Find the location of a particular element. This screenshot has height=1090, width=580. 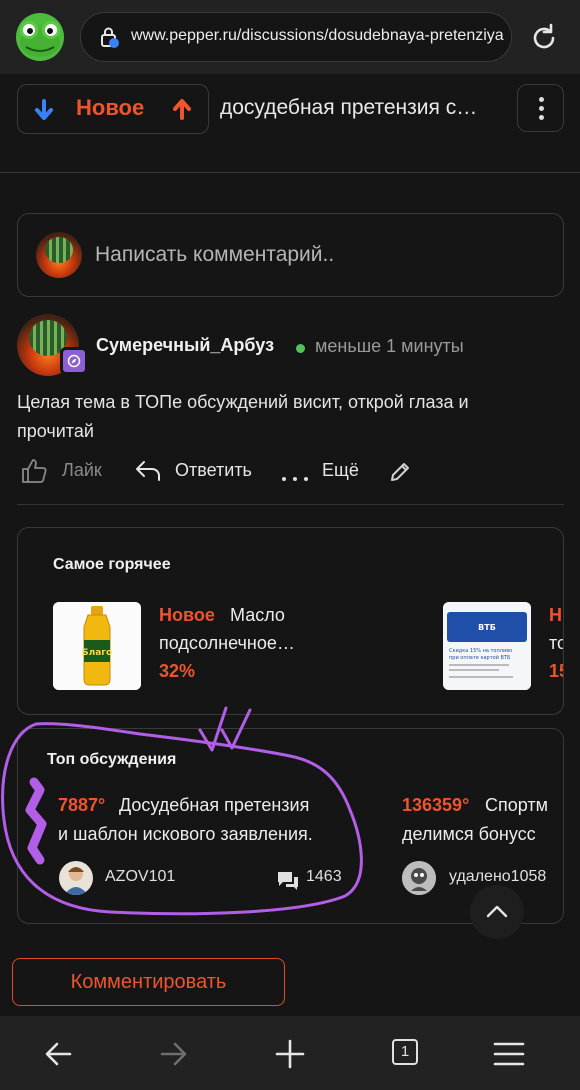

deal-new-tag: Новое is located at coordinates (187, 615).